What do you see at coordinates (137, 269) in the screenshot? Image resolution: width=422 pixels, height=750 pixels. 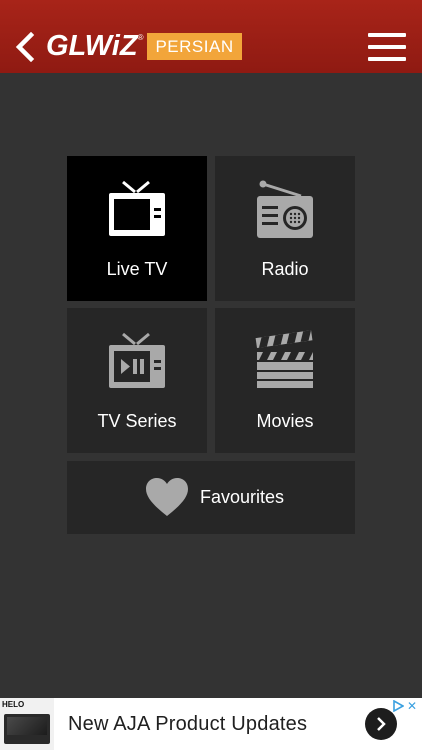 I see `tile-label: Live TV` at bounding box center [137, 269].